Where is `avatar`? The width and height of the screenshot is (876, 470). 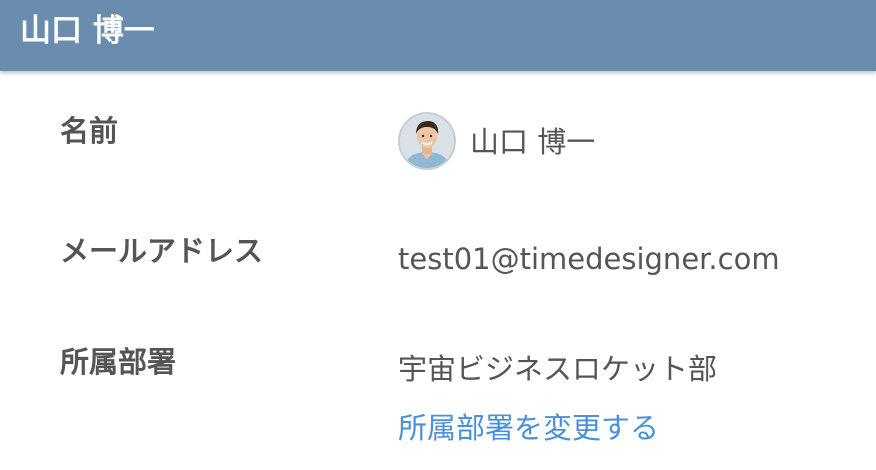
avatar is located at coordinates (427, 141).